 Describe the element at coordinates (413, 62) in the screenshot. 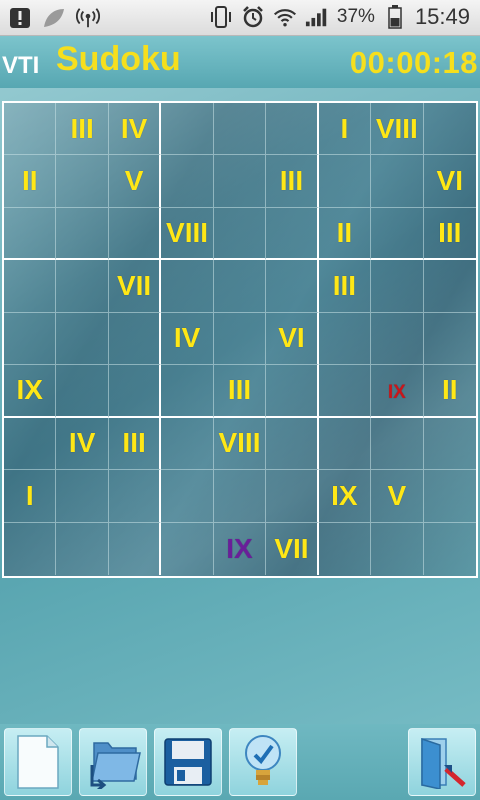

I see `game-timer: 00:00:18` at that location.